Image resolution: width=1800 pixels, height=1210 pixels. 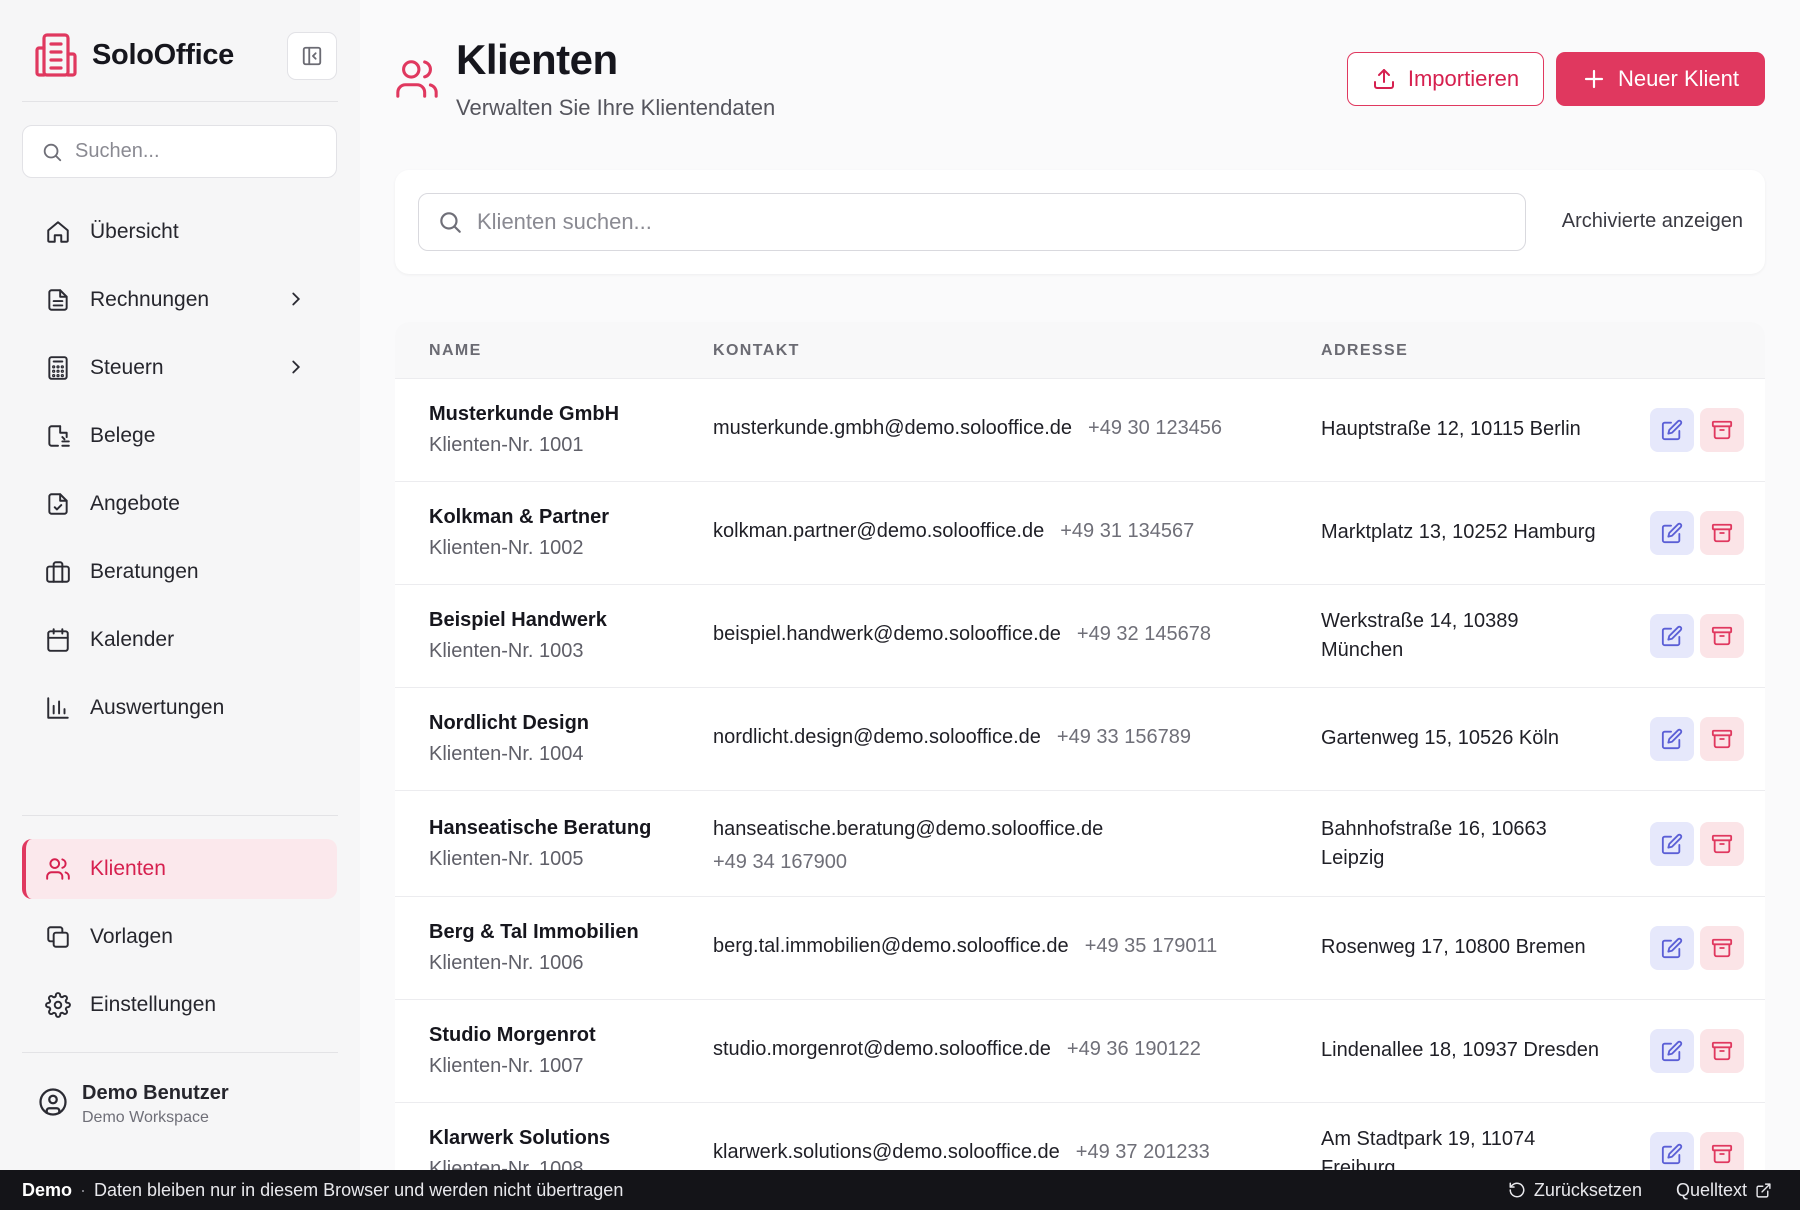 What do you see at coordinates (179, 436) in the screenshot?
I see `sidebar-item-belege: Belege` at bounding box center [179, 436].